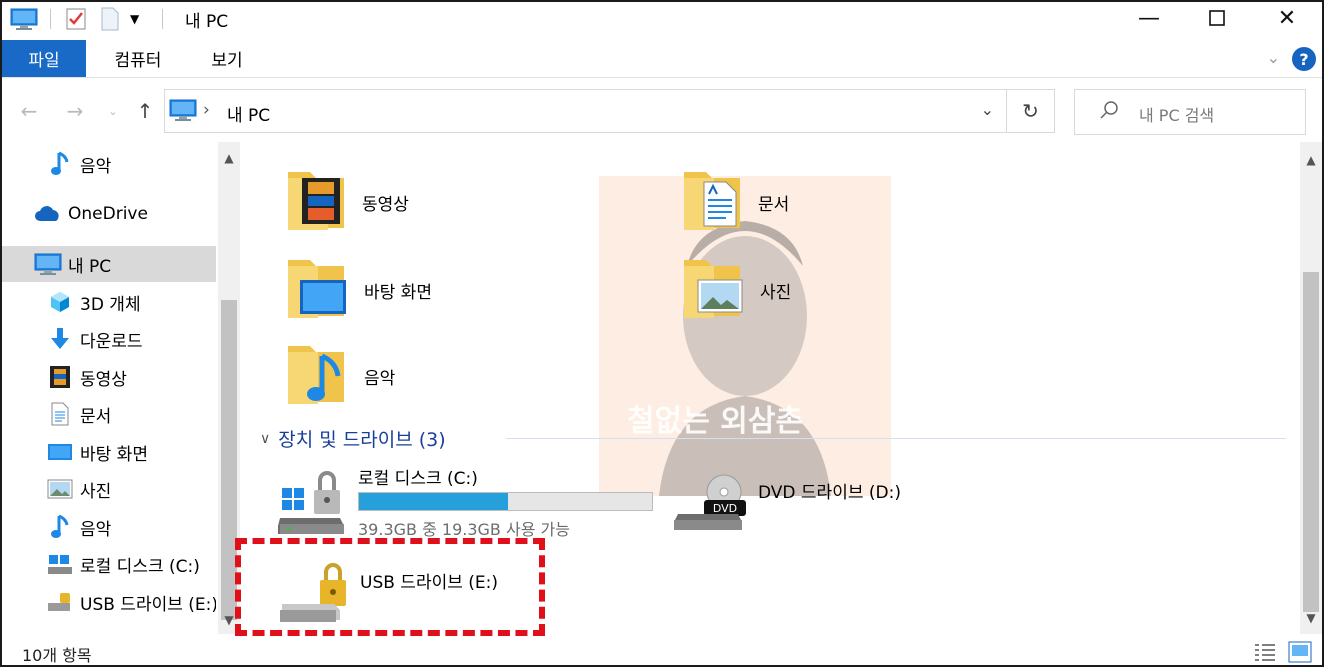  I want to click on content-scrollbar: ▲ ▼, so click(1311, 388).